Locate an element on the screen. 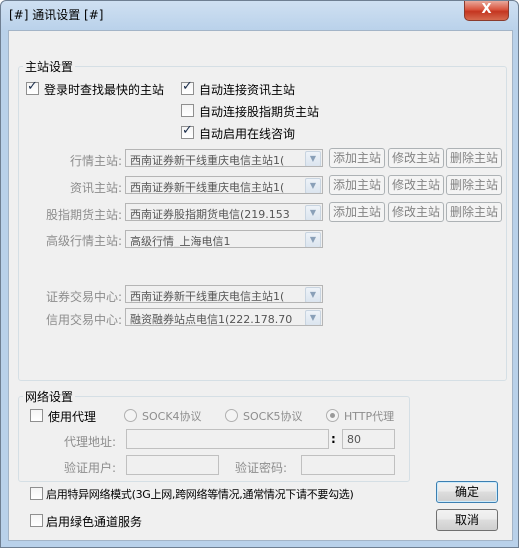 The image size is (519, 548). ok-button: 确定 is located at coordinates (467, 492).